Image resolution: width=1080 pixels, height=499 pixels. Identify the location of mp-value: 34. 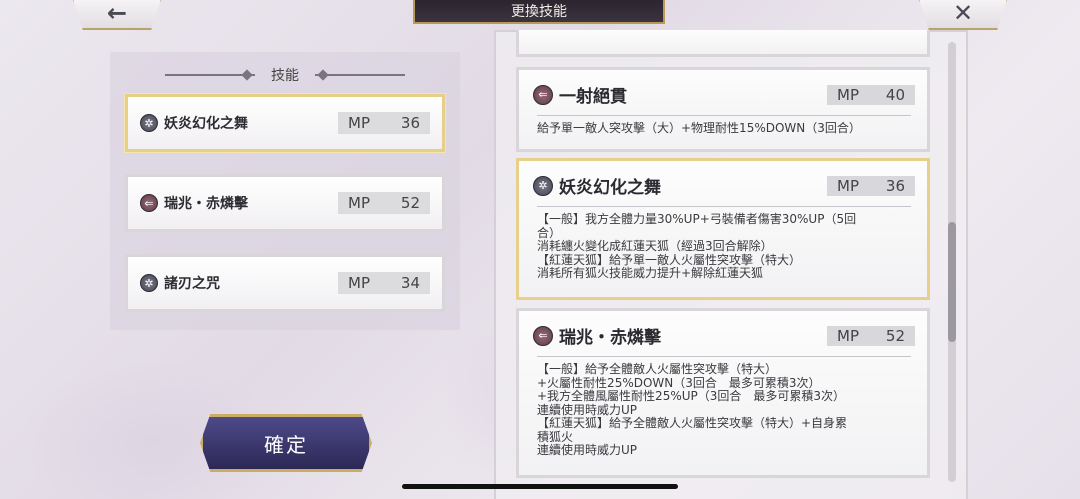
(410, 283).